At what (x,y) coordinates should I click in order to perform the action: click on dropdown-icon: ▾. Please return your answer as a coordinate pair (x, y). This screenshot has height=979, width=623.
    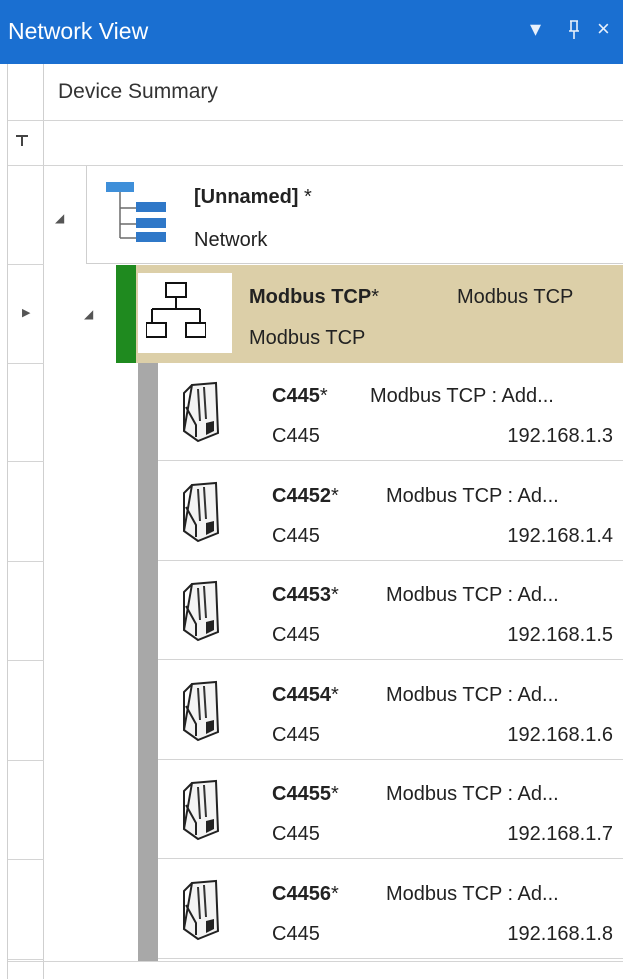
    Looking at the image, I should click on (535, 29).